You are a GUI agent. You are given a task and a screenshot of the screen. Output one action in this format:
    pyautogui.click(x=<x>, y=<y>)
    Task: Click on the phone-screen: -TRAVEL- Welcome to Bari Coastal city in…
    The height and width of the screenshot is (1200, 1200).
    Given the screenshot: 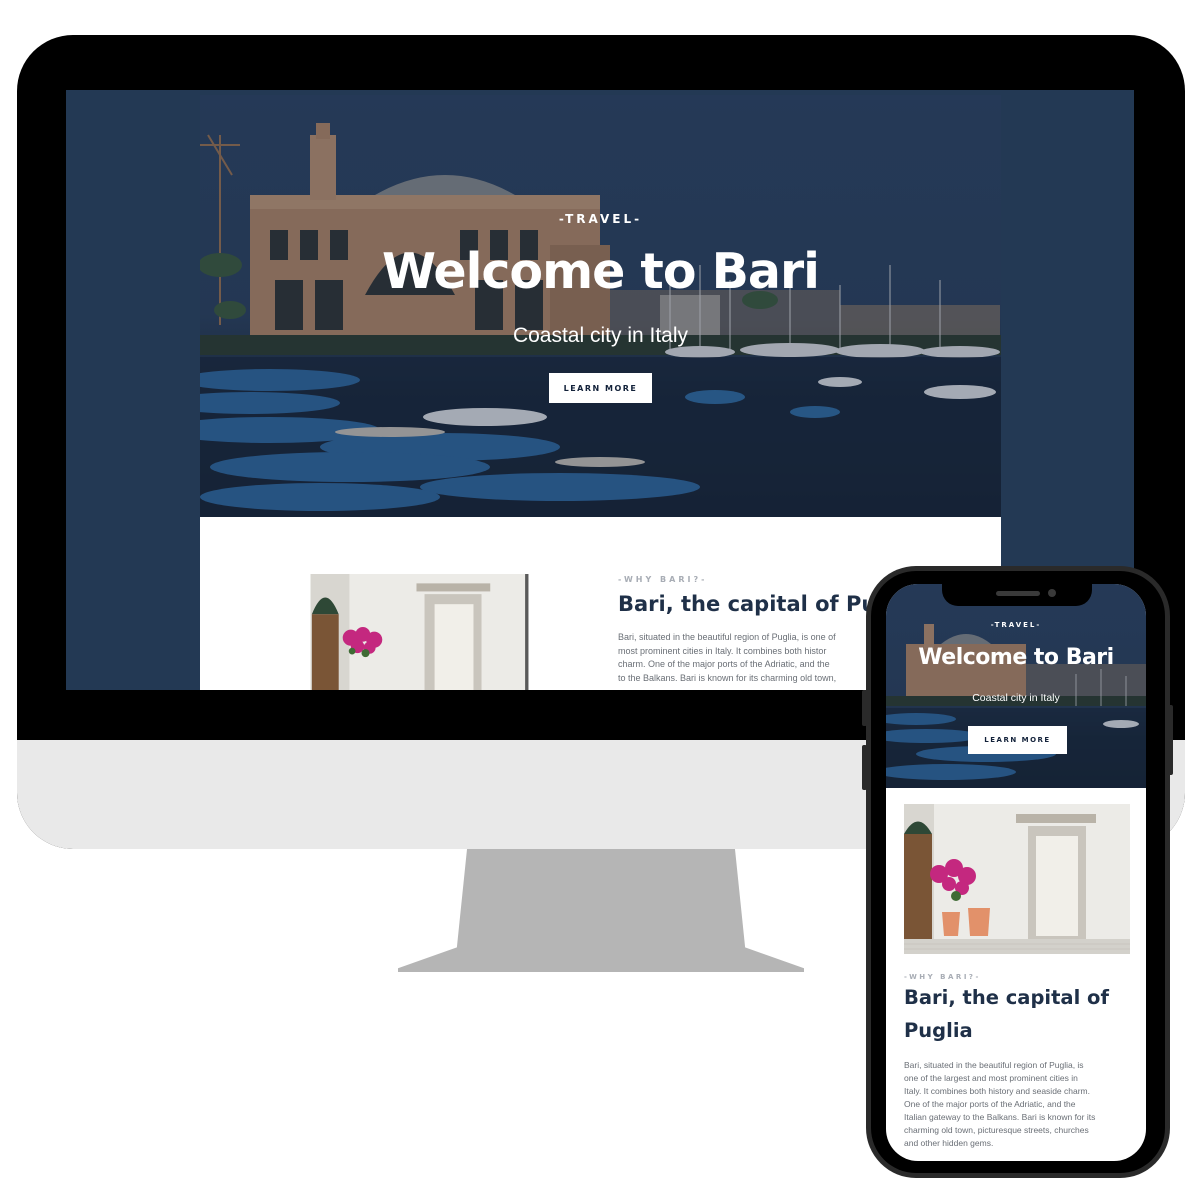 What is the action you would take?
    pyautogui.click(x=1016, y=872)
    